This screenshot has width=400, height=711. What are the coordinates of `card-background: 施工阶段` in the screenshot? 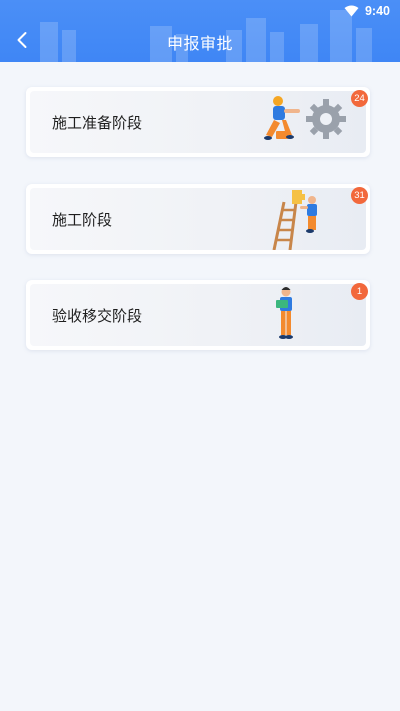 It's located at (198, 219).